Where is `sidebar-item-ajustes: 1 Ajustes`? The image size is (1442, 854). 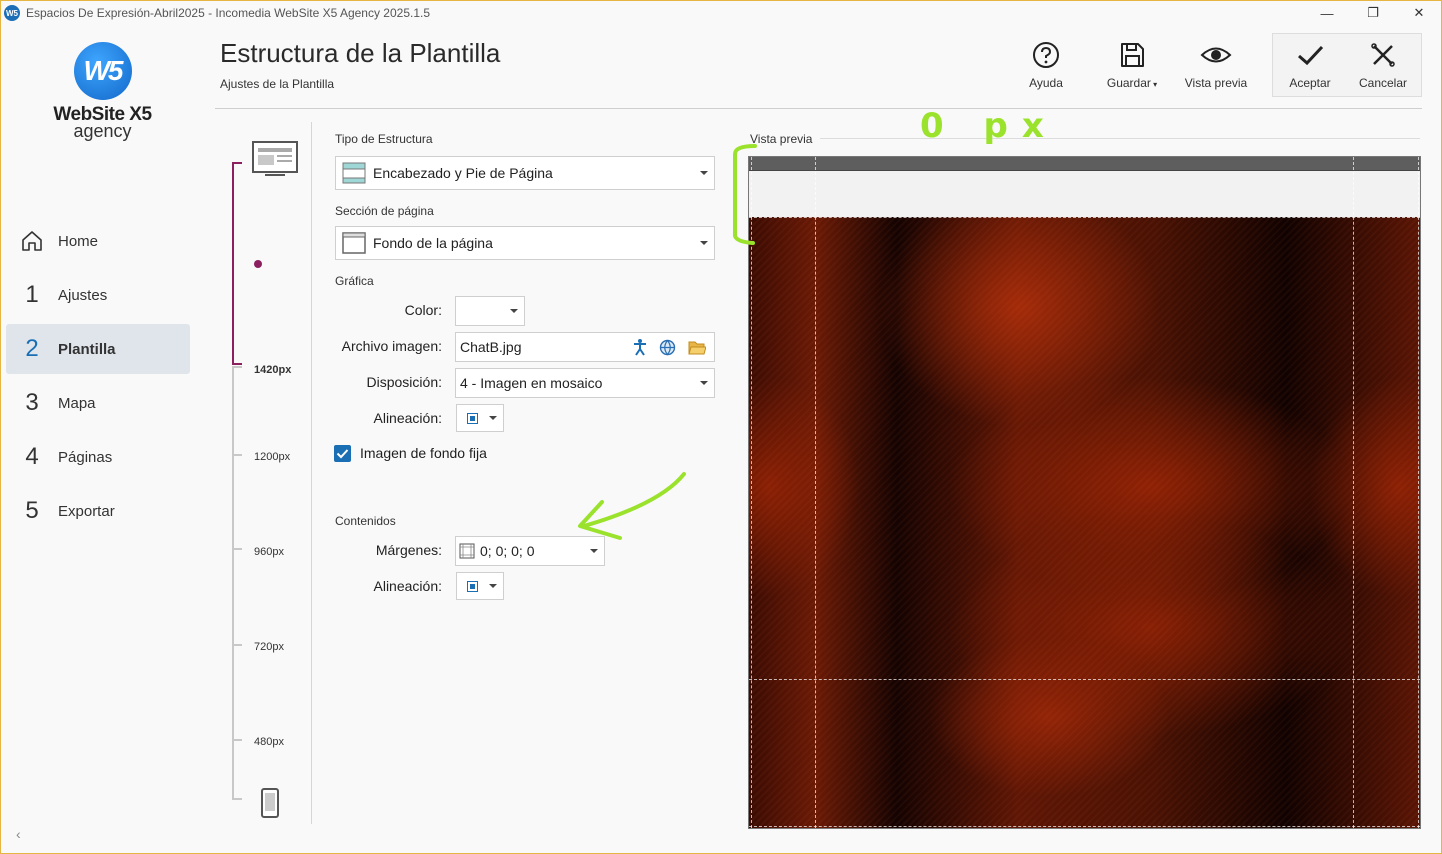
sidebar-item-ajustes: 1 Ajustes is located at coordinates (98, 295).